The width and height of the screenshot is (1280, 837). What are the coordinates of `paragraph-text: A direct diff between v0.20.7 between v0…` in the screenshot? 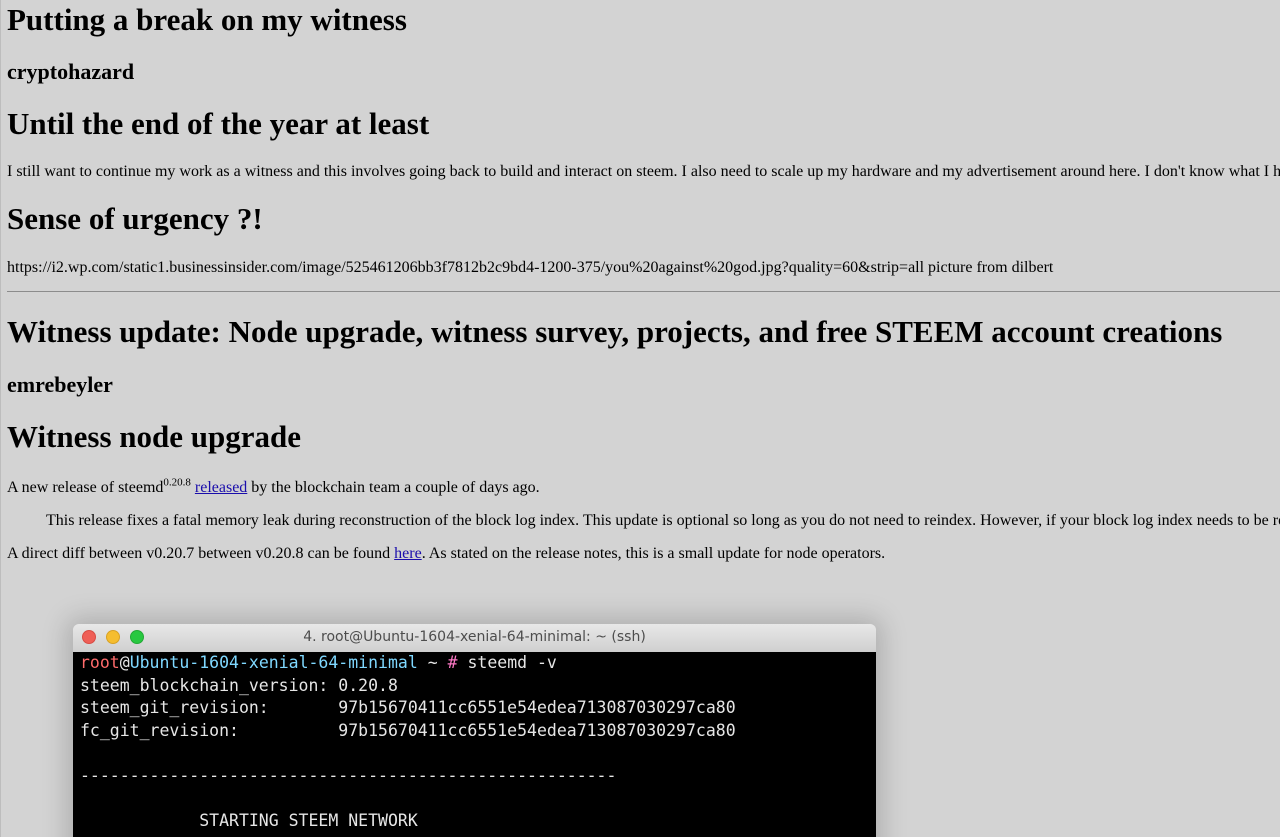 It's located at (201, 553).